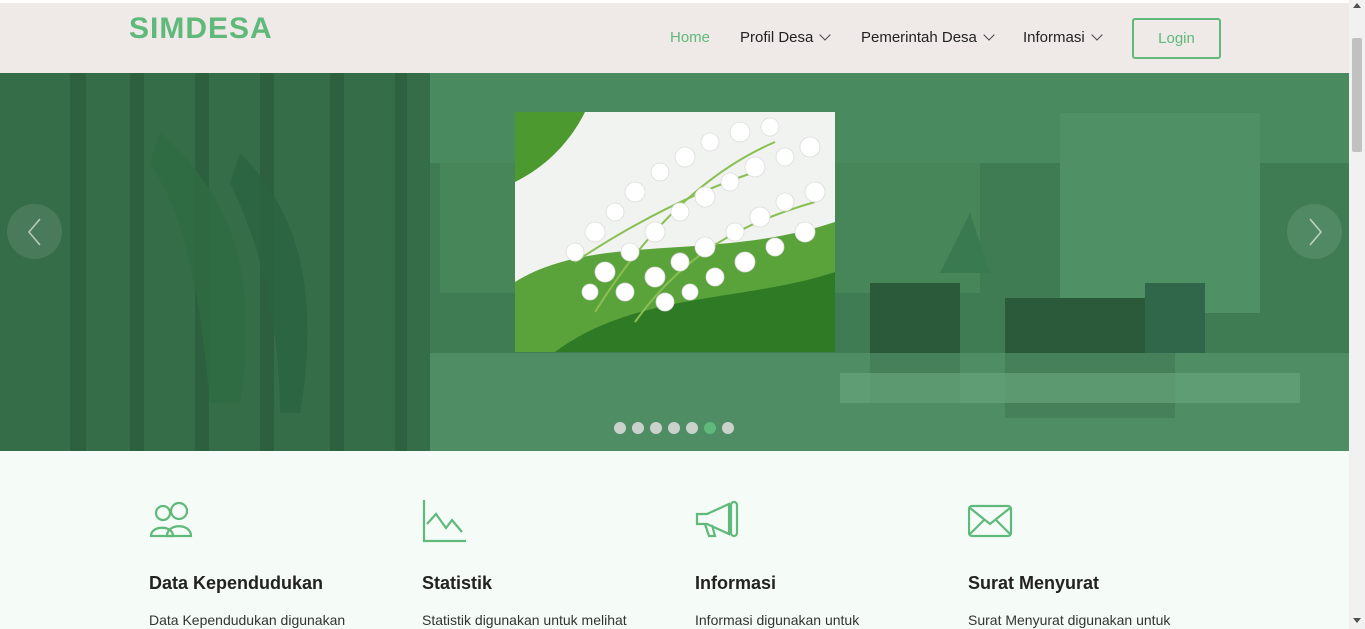 The width and height of the screenshot is (1365, 629). Describe the element at coordinates (1069, 620) in the screenshot. I see `feature-description: Surat Menyurat digunakan untuk` at that location.